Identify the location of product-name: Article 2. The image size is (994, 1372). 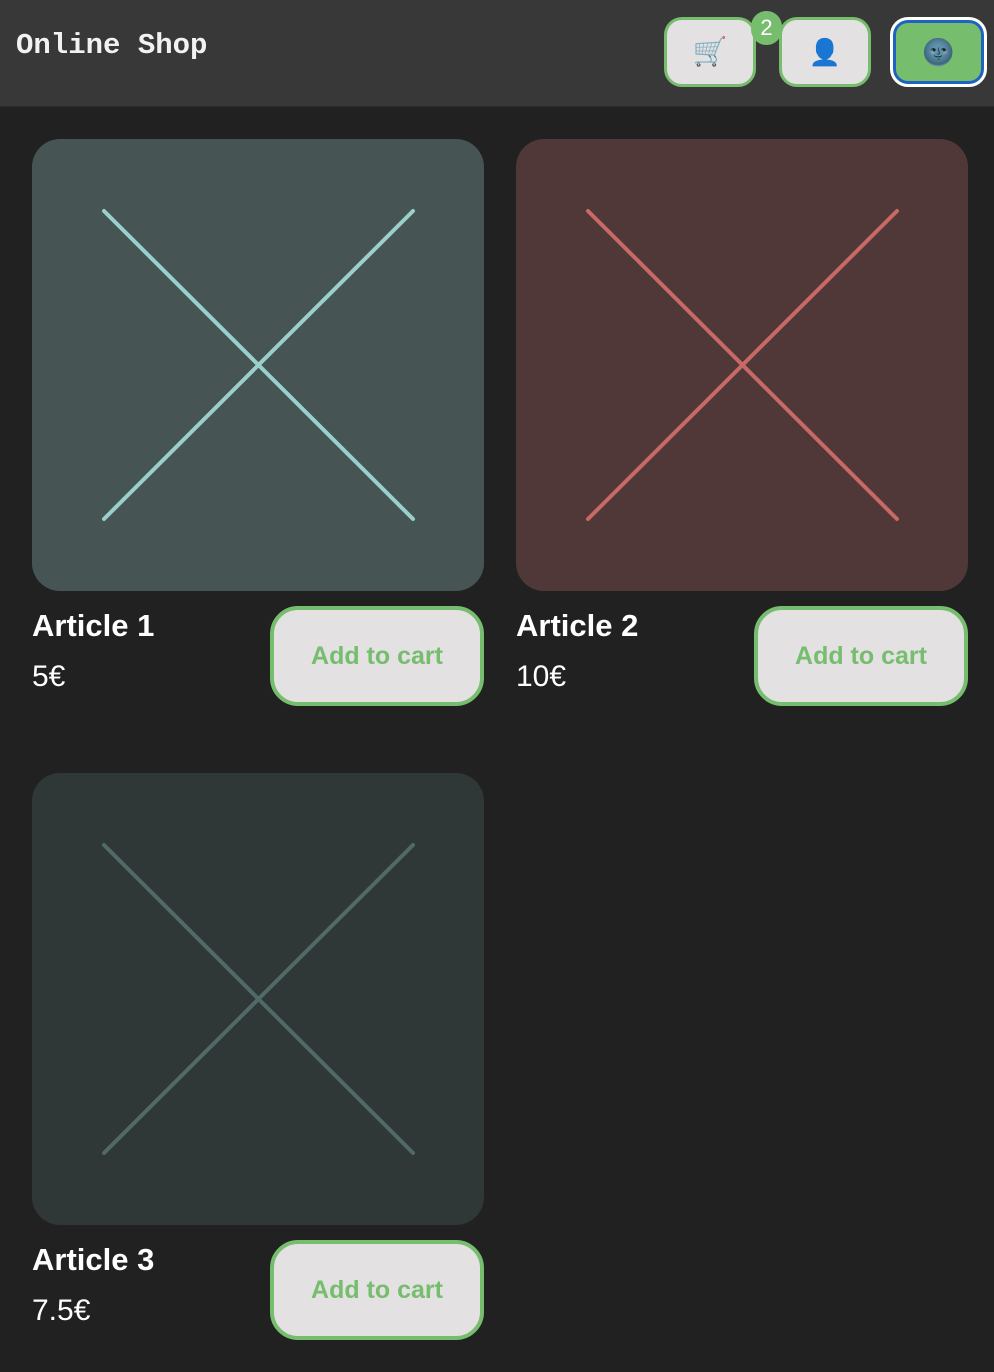
(577, 625).